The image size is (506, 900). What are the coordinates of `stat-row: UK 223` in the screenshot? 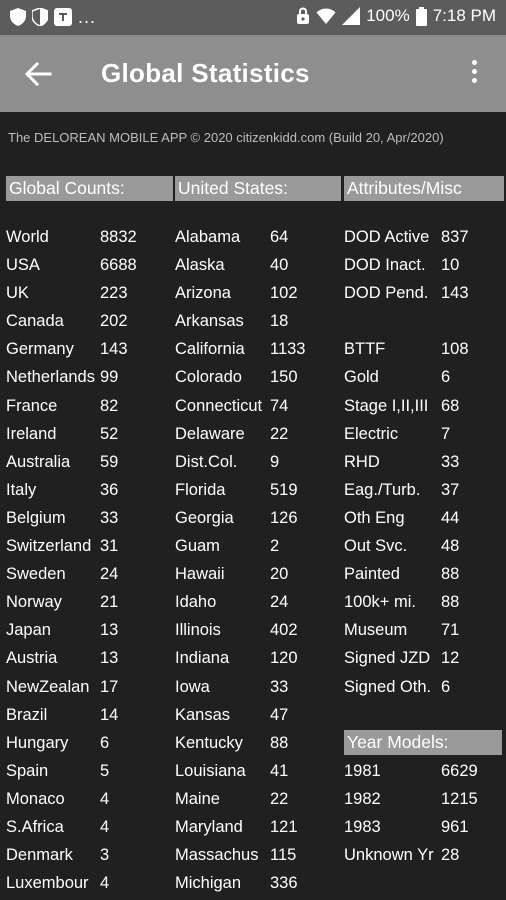 It's located at (89, 293).